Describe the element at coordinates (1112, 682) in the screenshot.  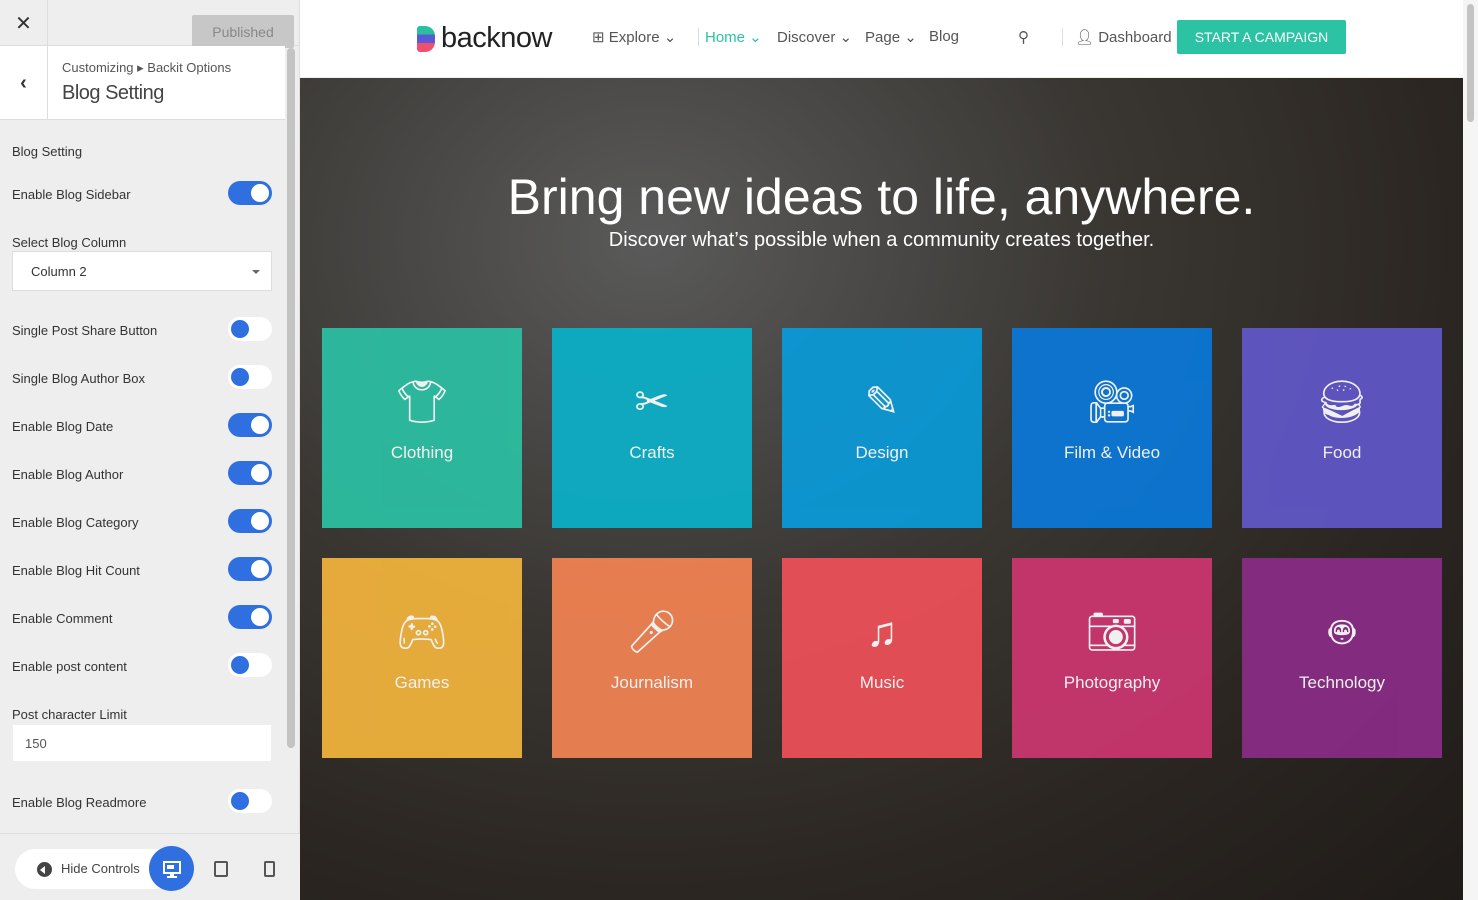
I see `category-label: Photography` at that location.